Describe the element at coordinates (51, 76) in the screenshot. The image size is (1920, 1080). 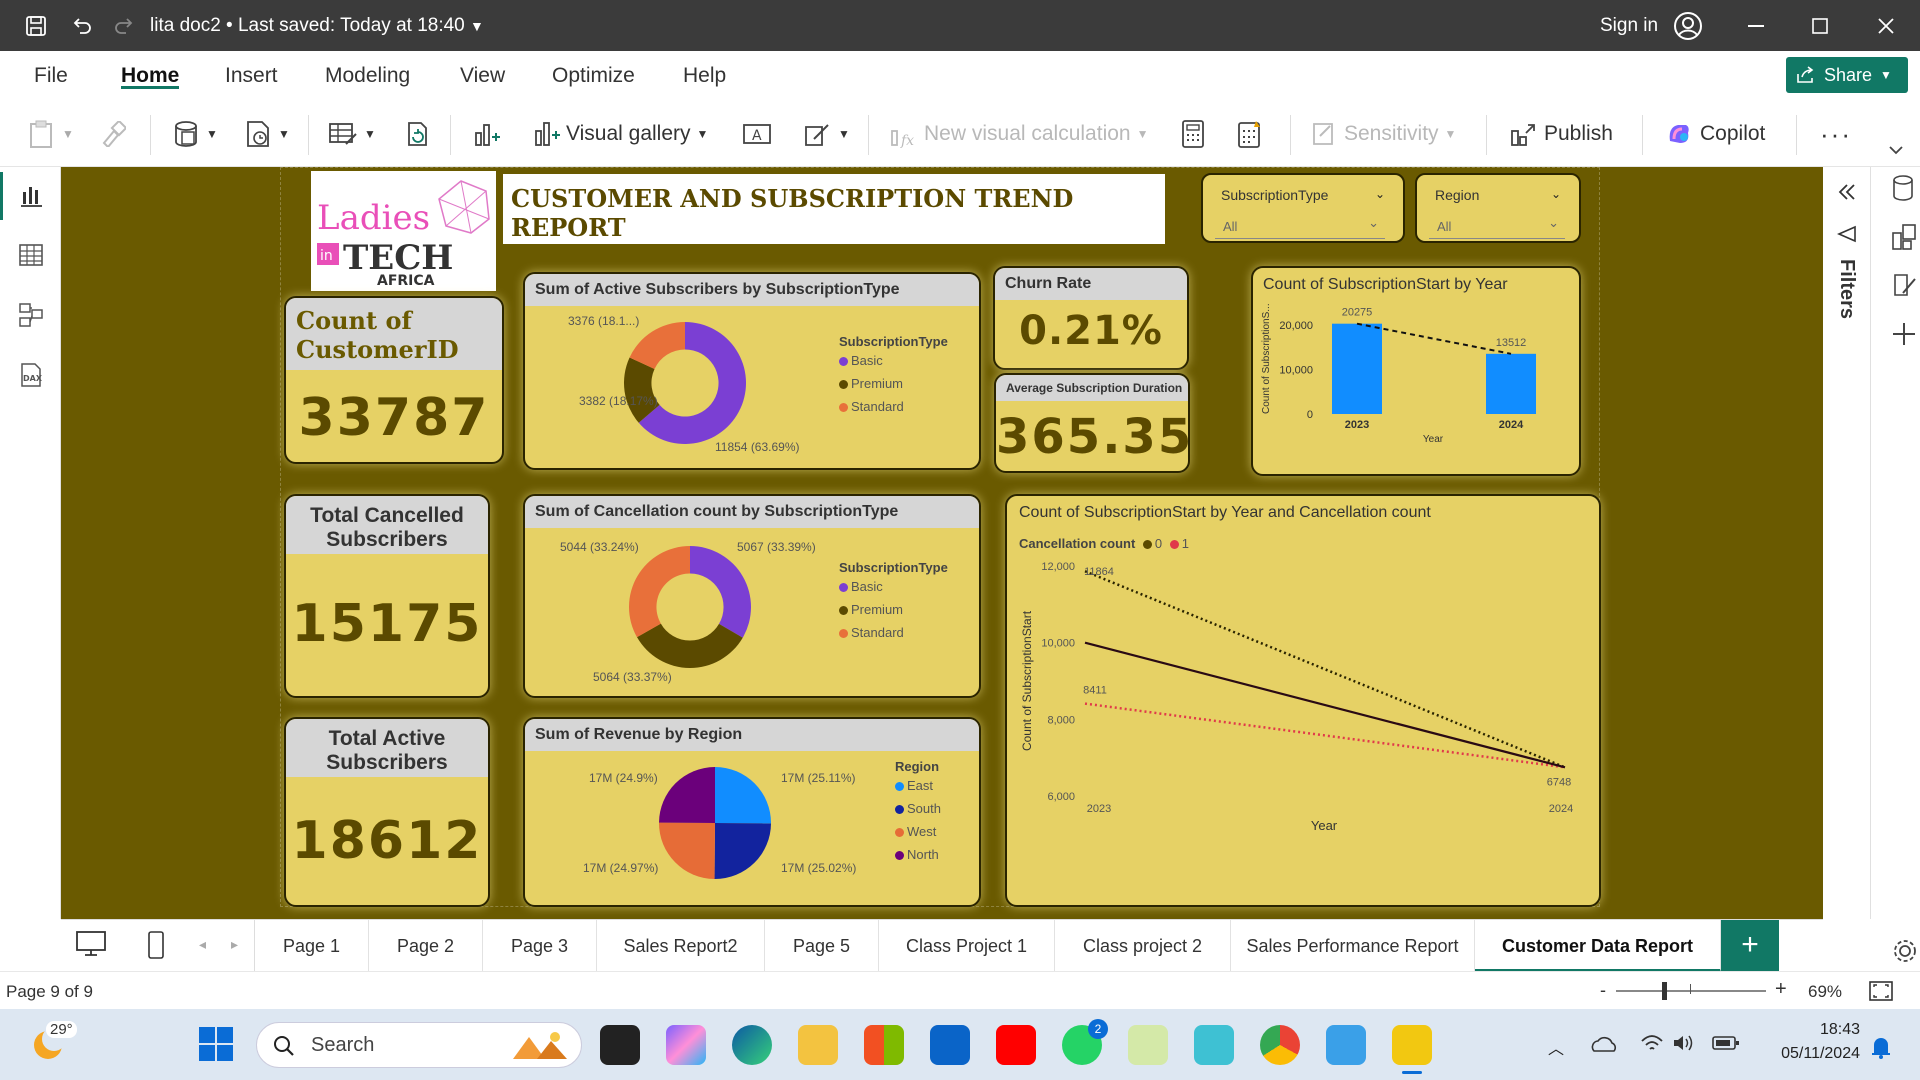
I see `menu-file: File` at that location.